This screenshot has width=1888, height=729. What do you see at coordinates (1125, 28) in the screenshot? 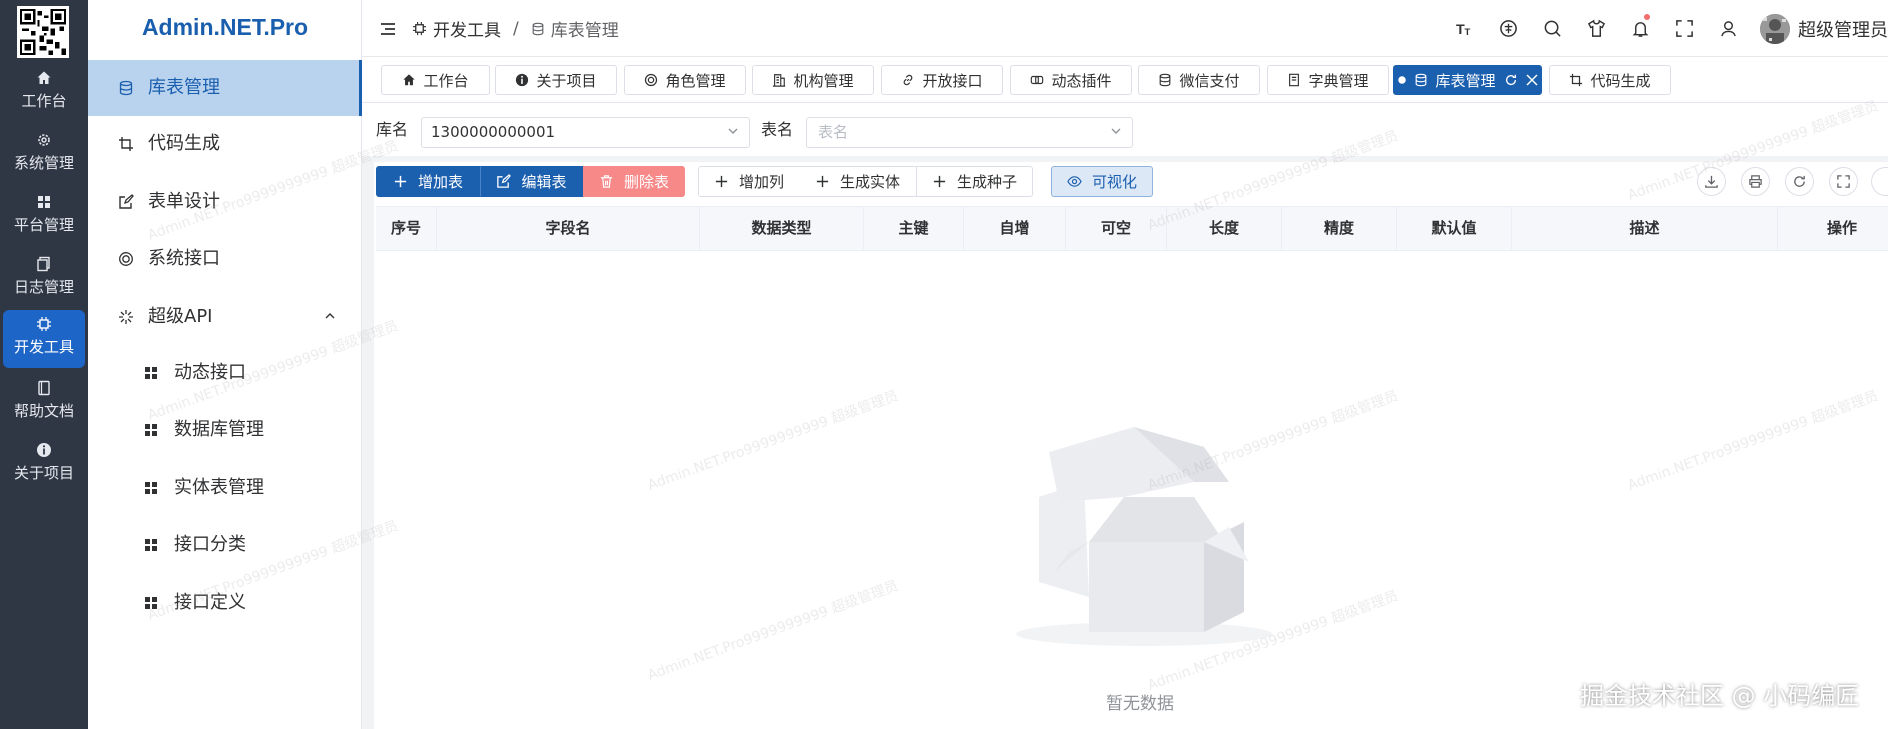
I see `top-header: 开发工具 / 库表管理 TT 超级管理员` at bounding box center [1125, 28].